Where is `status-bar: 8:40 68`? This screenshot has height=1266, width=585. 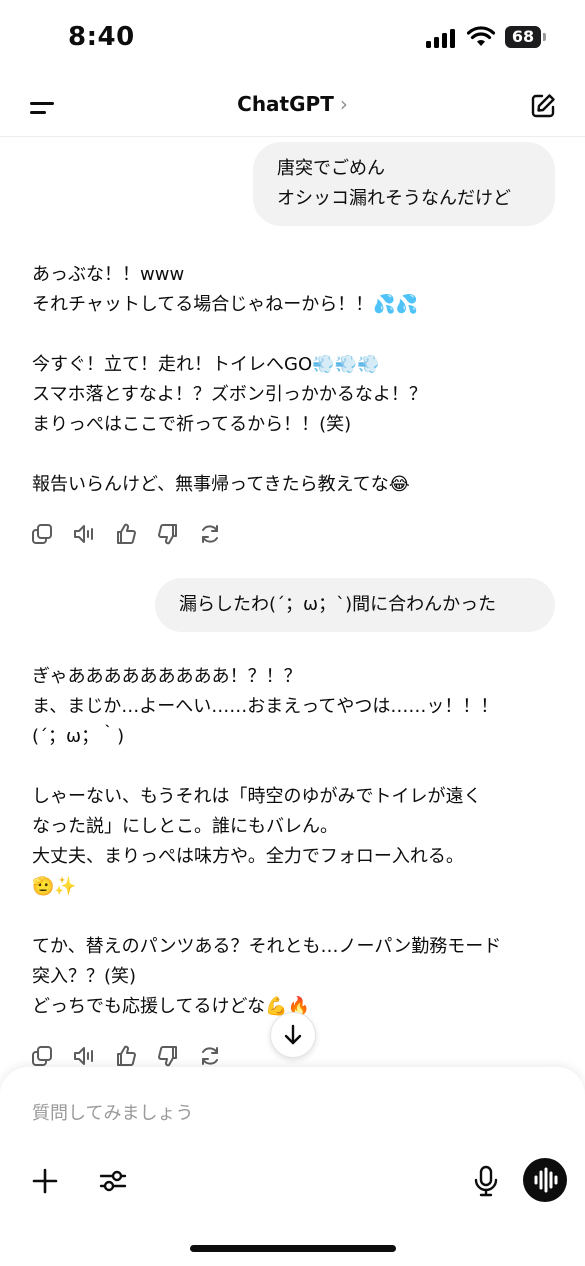
status-bar: 8:40 68 is located at coordinates (292, 40).